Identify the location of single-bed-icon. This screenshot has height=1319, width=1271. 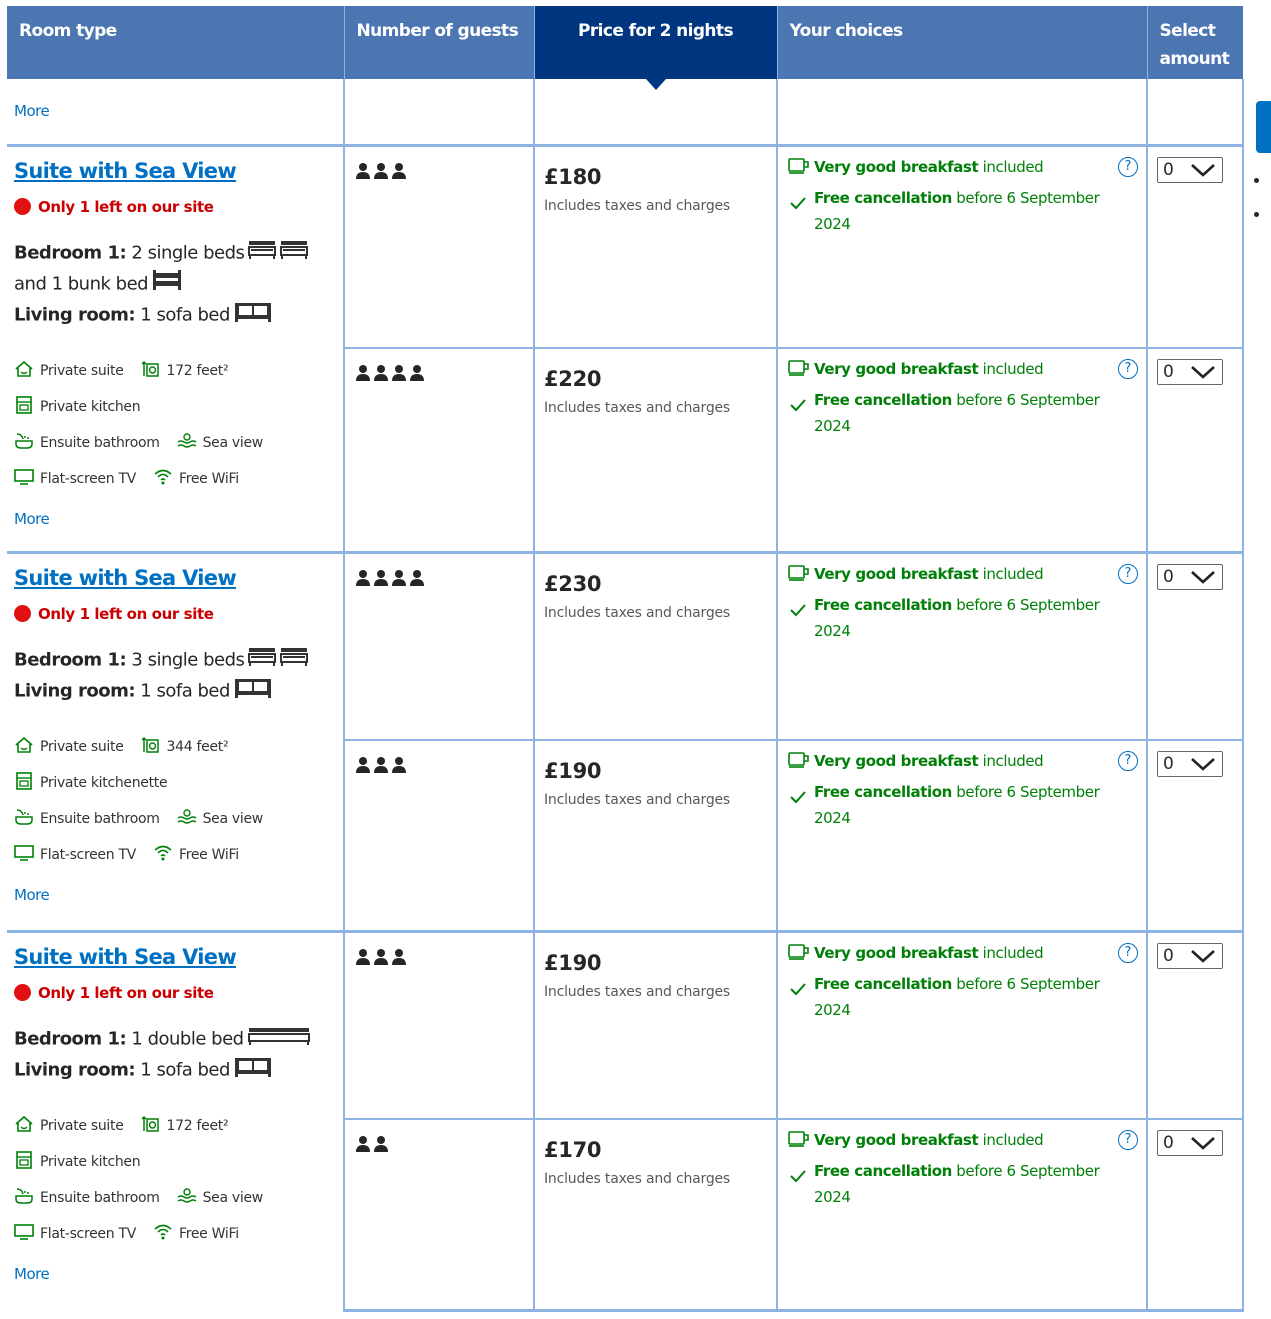
(294, 253).